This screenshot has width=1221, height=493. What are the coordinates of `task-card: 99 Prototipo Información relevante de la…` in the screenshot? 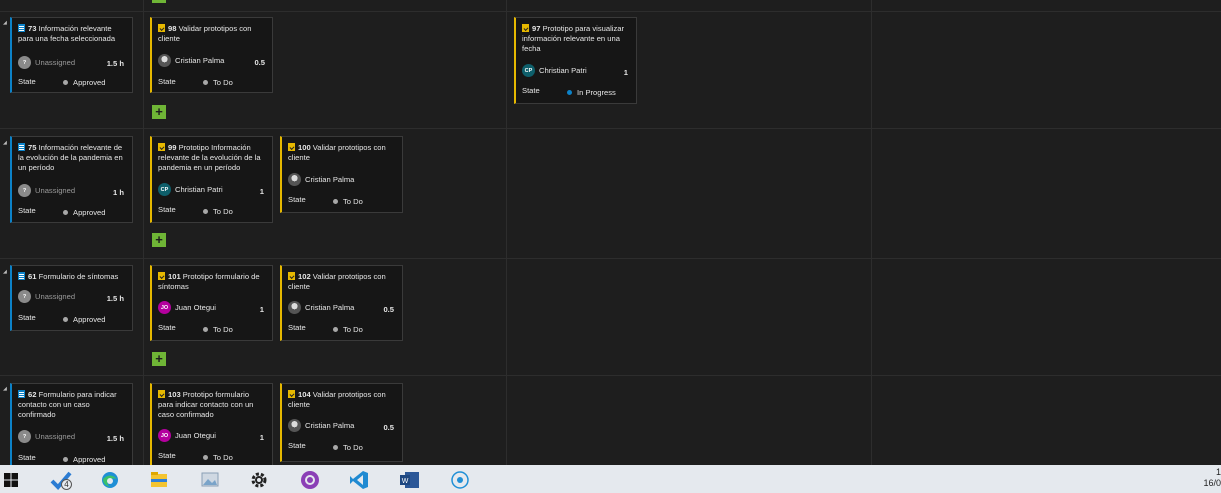 It's located at (211, 179).